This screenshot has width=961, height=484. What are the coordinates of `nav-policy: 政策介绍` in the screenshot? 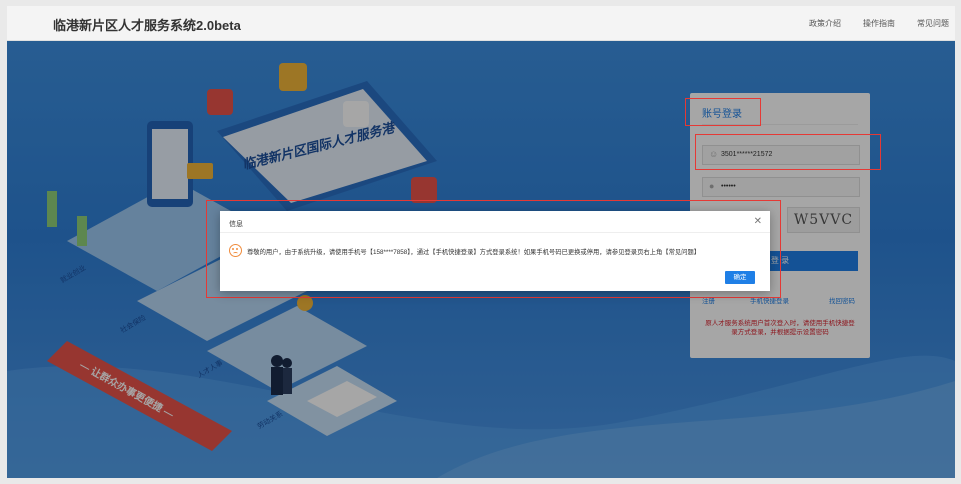 It's located at (825, 23).